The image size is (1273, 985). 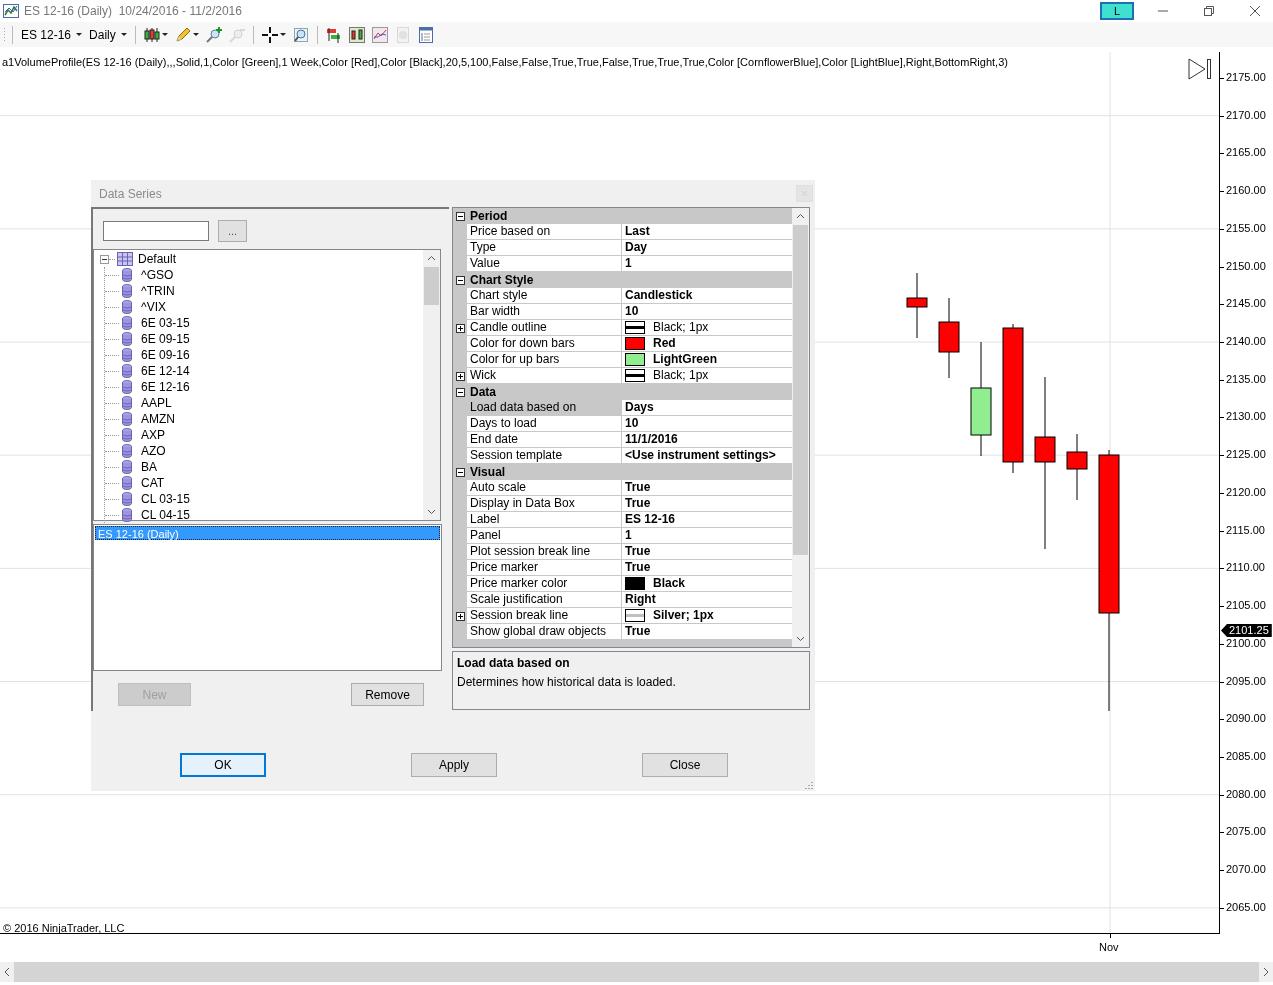 I want to click on property-label: Plot session break line, so click(x=544, y=552).